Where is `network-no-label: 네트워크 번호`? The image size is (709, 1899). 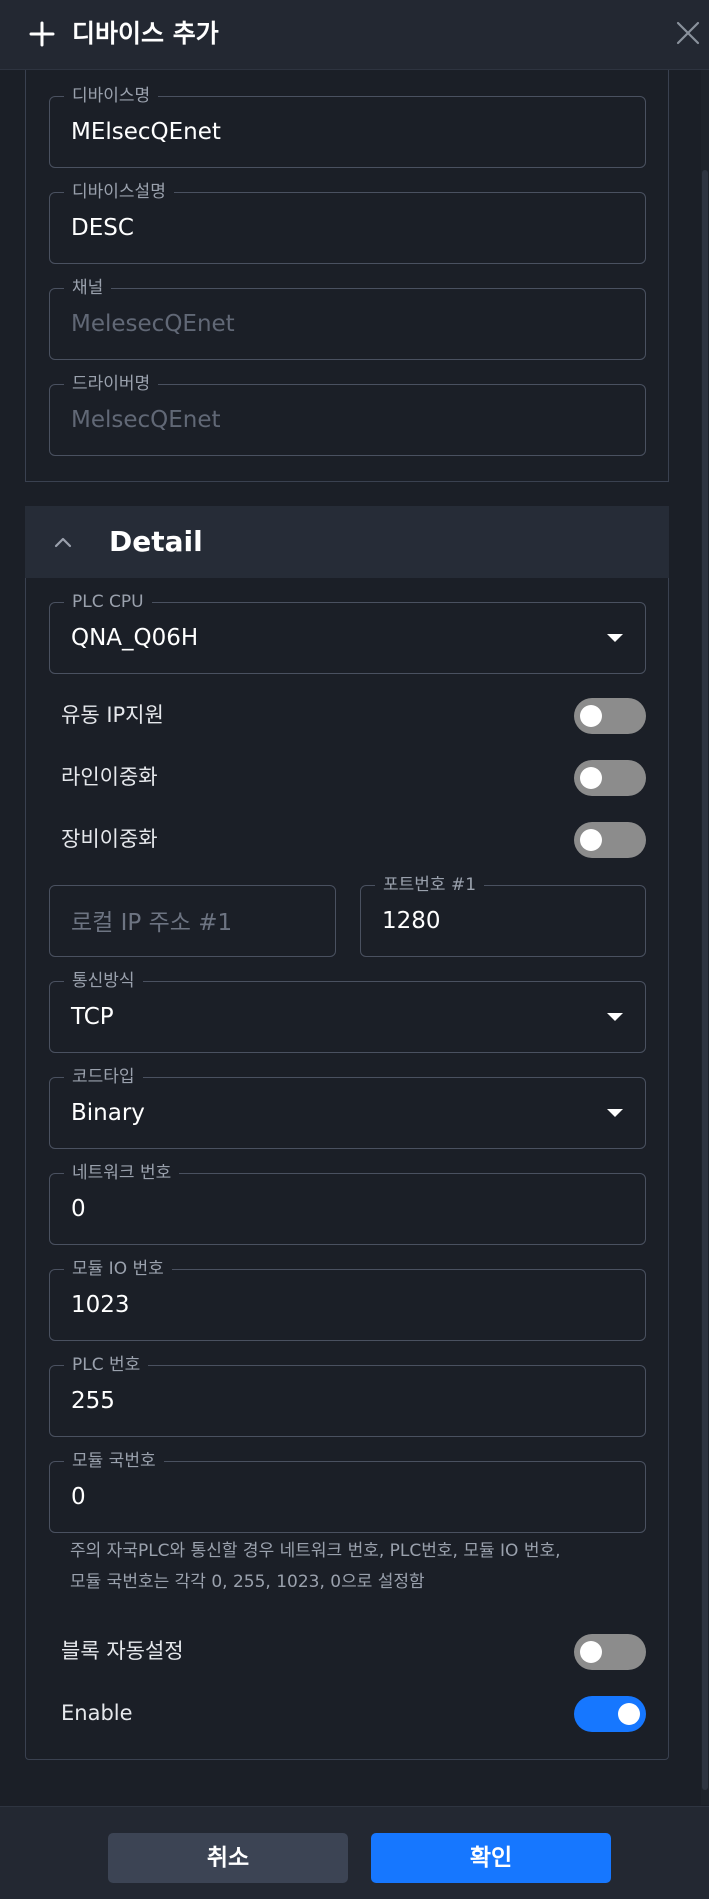
network-no-label: 네트워크 번호 is located at coordinates (122, 1173).